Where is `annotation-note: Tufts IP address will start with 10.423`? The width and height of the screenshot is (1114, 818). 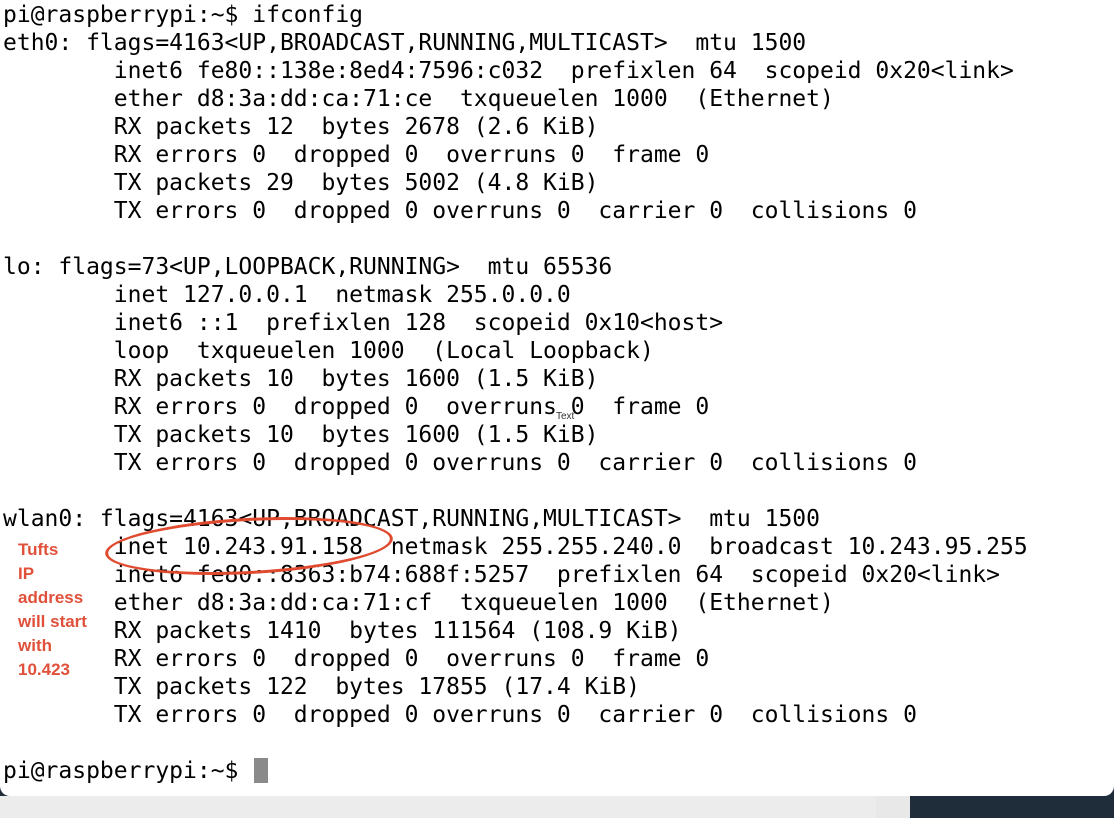
annotation-note: Tufts IP address will start with 10.423 is located at coordinates (52, 609).